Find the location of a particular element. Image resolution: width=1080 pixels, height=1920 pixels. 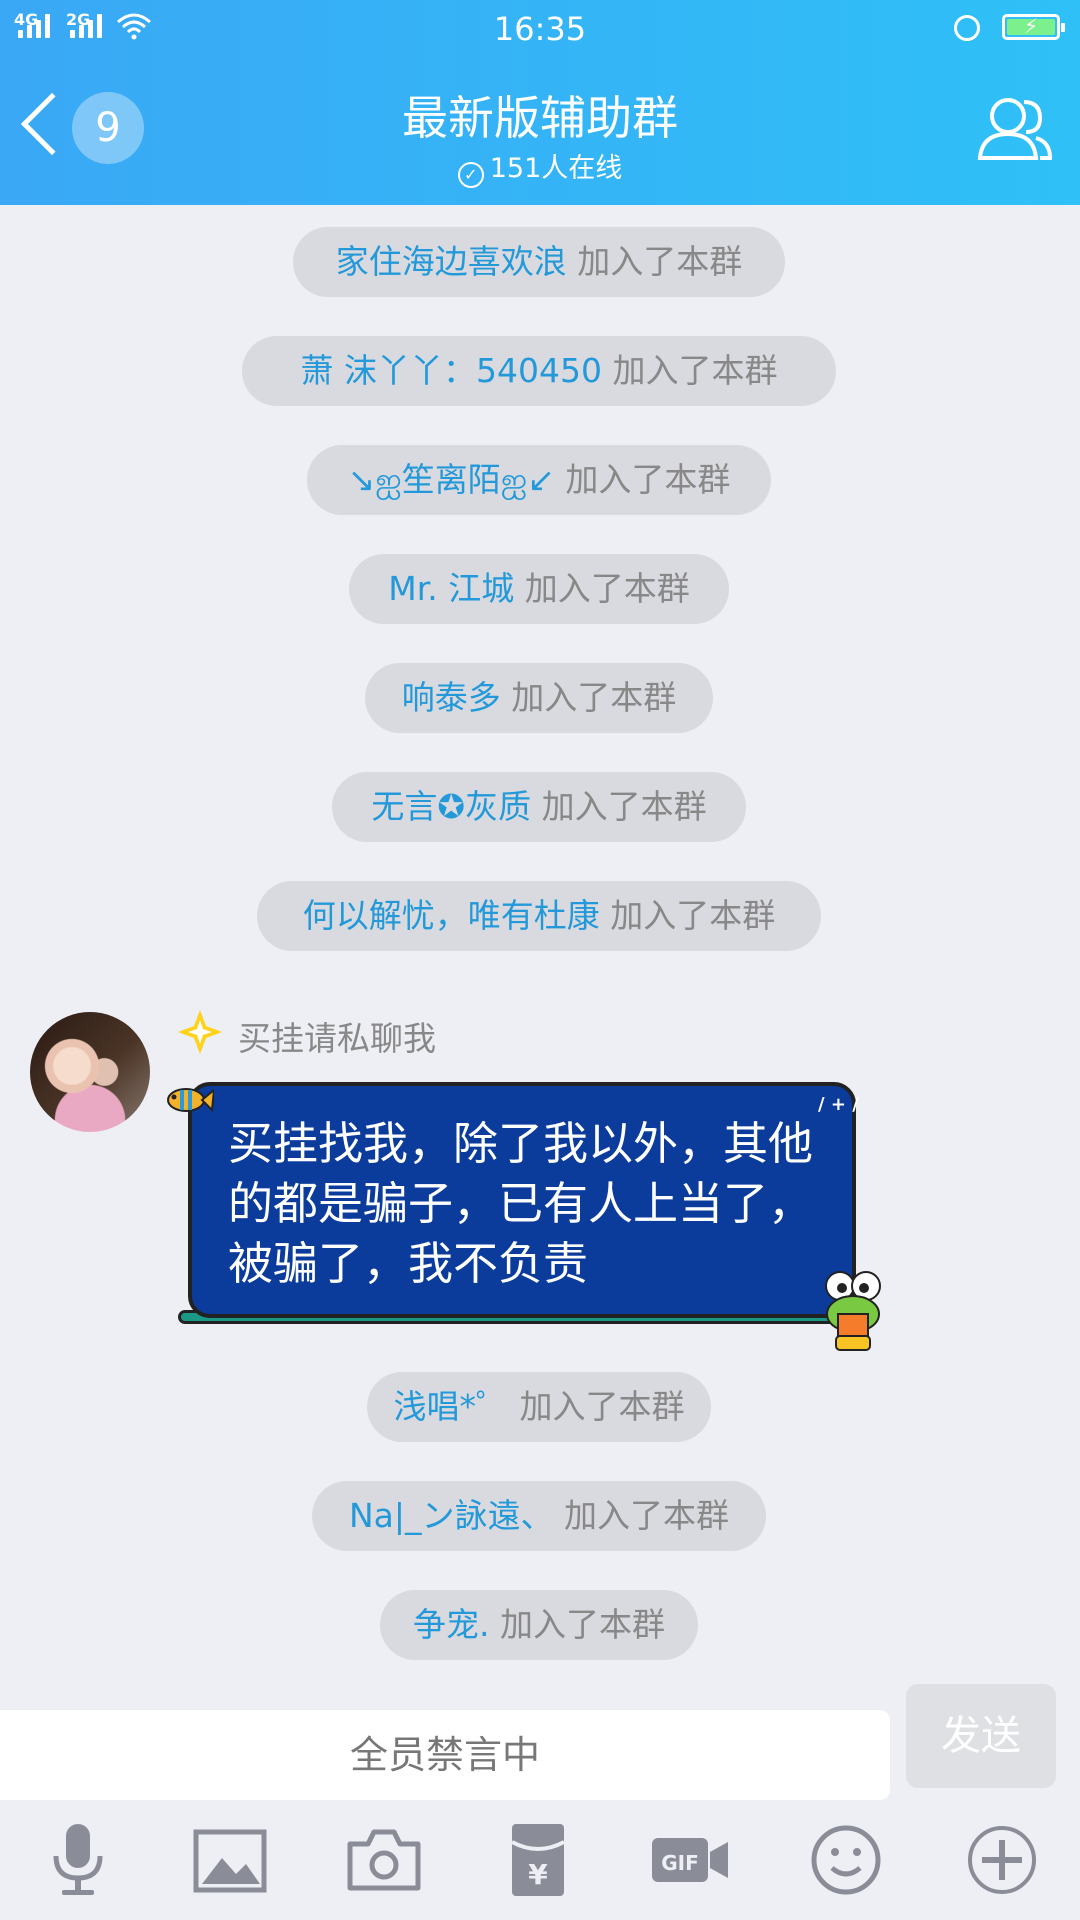

online-count: ✓ 151人在线 is located at coordinates (540, 167).